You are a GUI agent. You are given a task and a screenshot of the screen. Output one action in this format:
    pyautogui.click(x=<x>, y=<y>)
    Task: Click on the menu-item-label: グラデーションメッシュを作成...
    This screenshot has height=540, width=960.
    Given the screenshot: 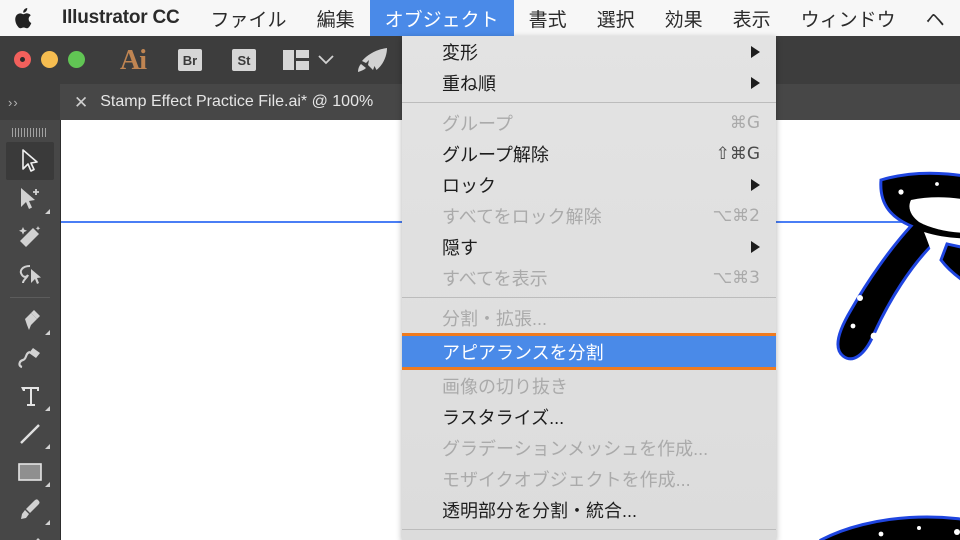 What is the action you would take?
    pyautogui.click(x=575, y=448)
    